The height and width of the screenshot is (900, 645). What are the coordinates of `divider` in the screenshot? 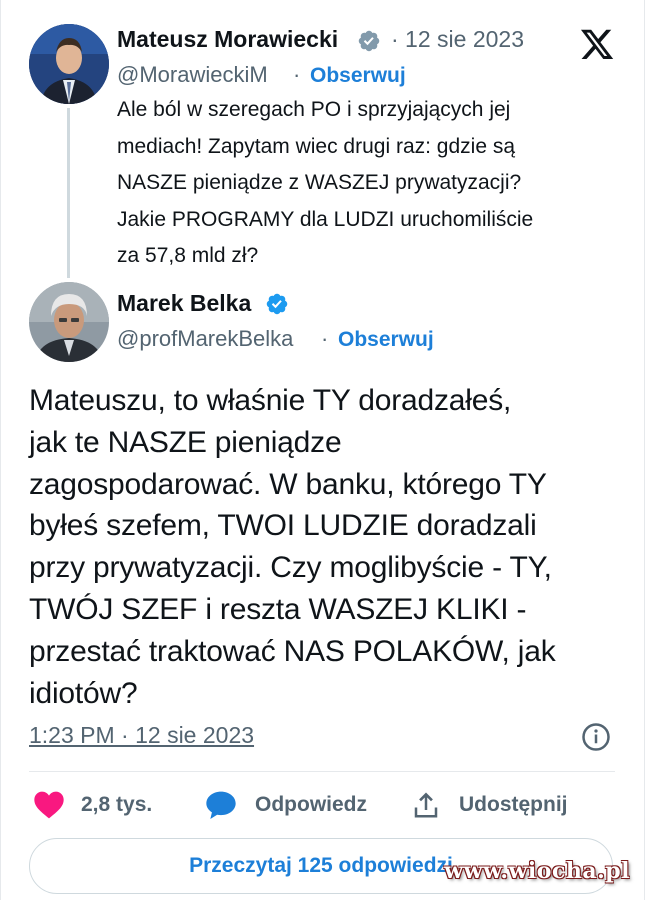 It's located at (322, 771).